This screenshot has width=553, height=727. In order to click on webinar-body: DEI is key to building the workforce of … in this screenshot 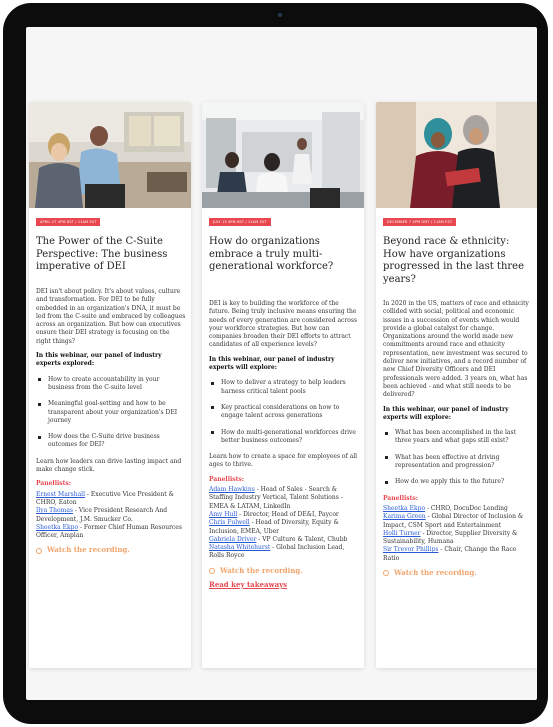, I will do `click(284, 444)`.